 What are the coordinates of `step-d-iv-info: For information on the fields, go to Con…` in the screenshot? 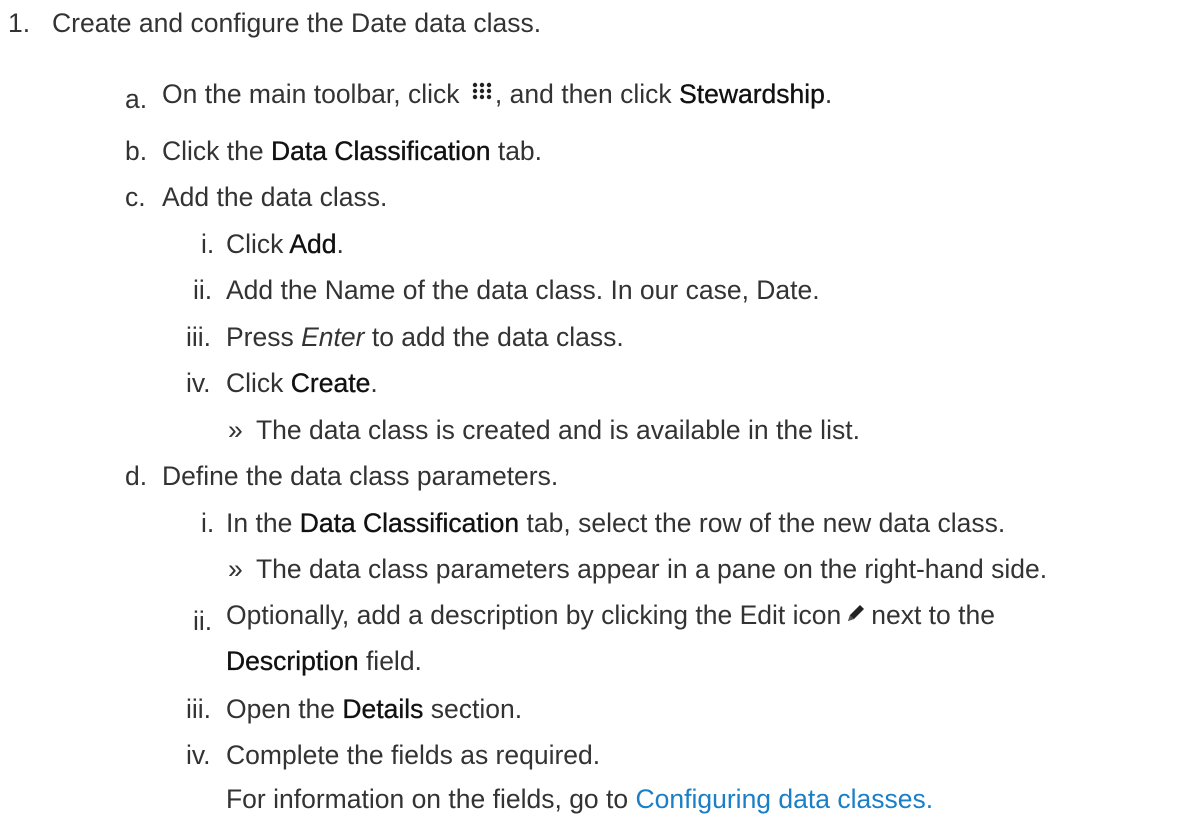 It's located at (579, 799).